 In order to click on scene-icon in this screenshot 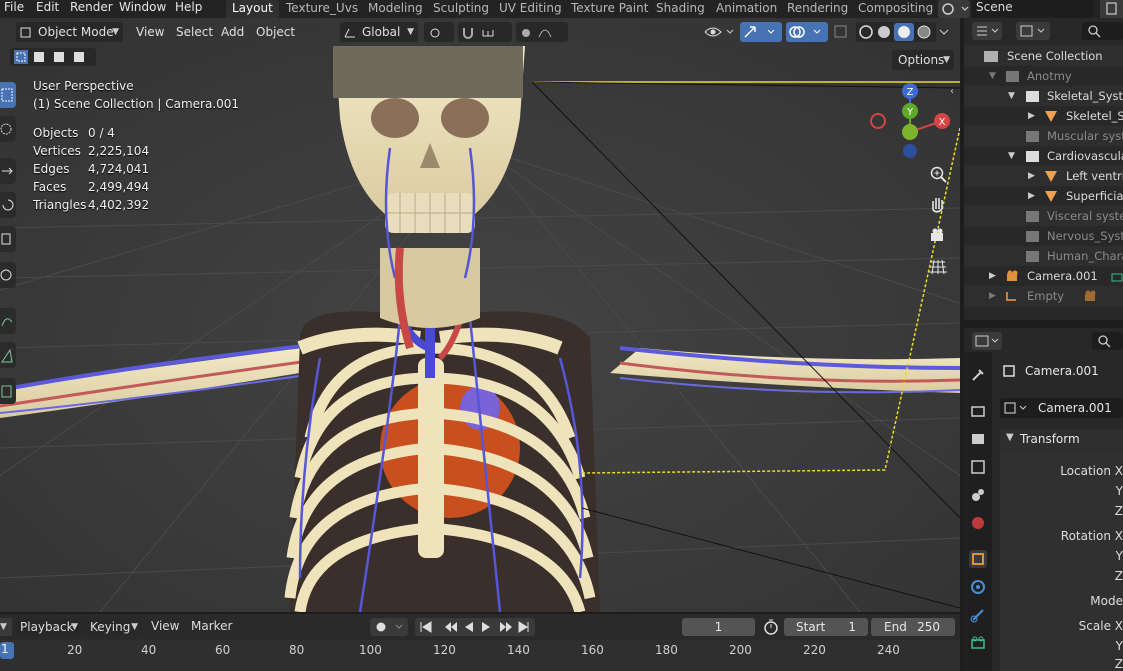, I will do `click(978, 495)`.